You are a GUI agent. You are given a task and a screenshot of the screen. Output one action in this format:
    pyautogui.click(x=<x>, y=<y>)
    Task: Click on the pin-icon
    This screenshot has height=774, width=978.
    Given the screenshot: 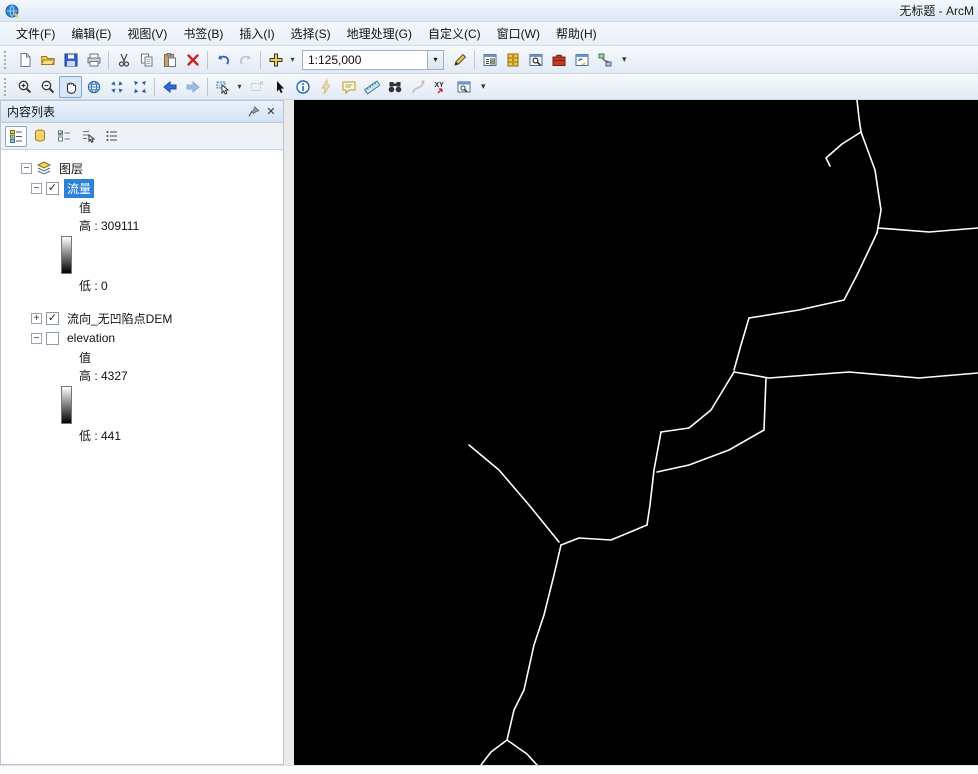 What is the action you would take?
    pyautogui.click(x=253, y=111)
    